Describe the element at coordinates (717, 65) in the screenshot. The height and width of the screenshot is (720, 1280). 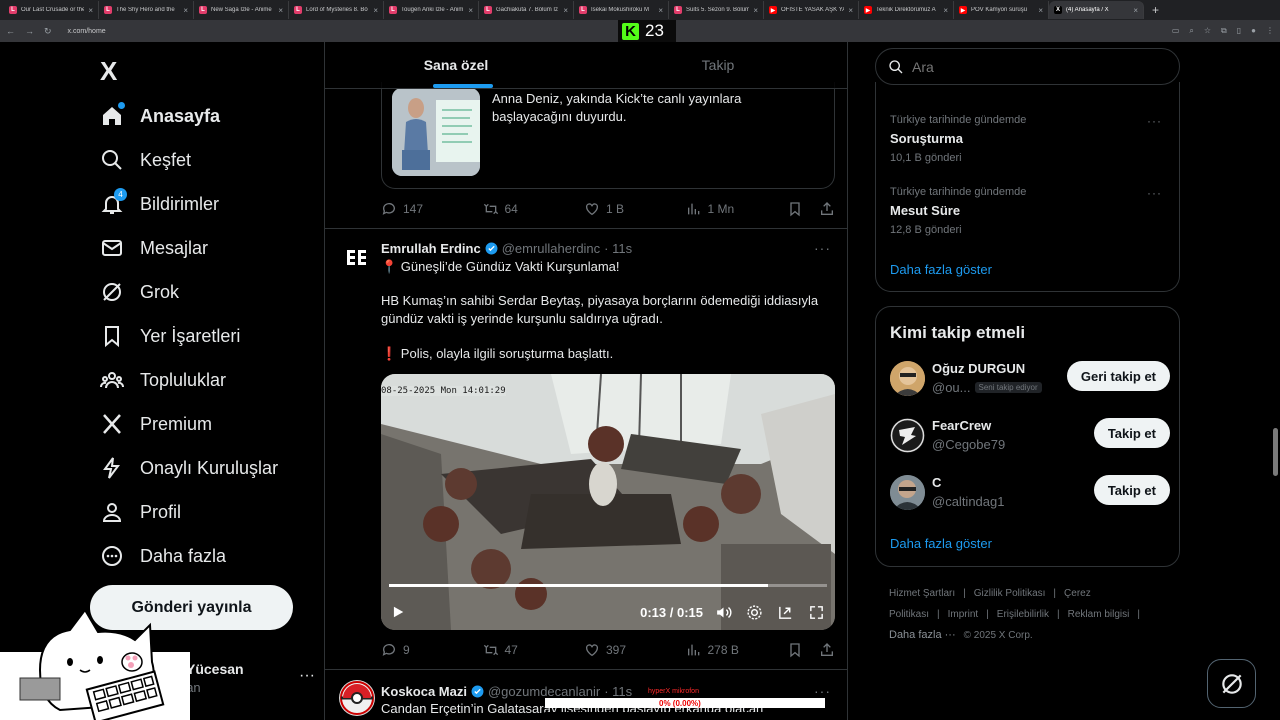
I see `tab-following: Takip` at that location.